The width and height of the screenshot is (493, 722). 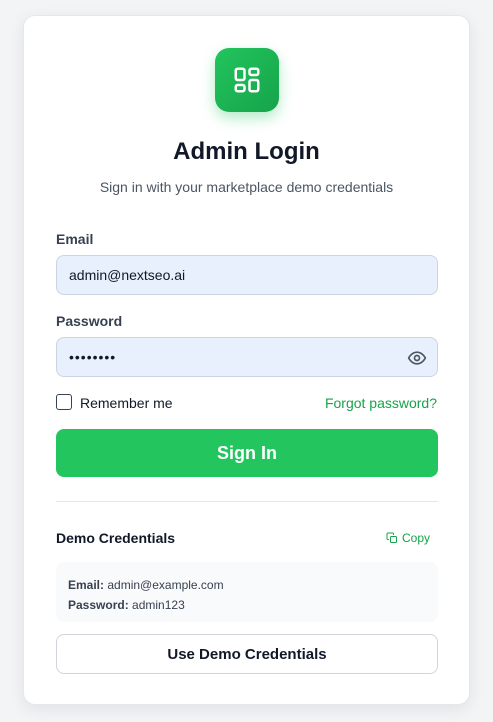 I want to click on remember-label: Remember me, so click(x=126, y=403).